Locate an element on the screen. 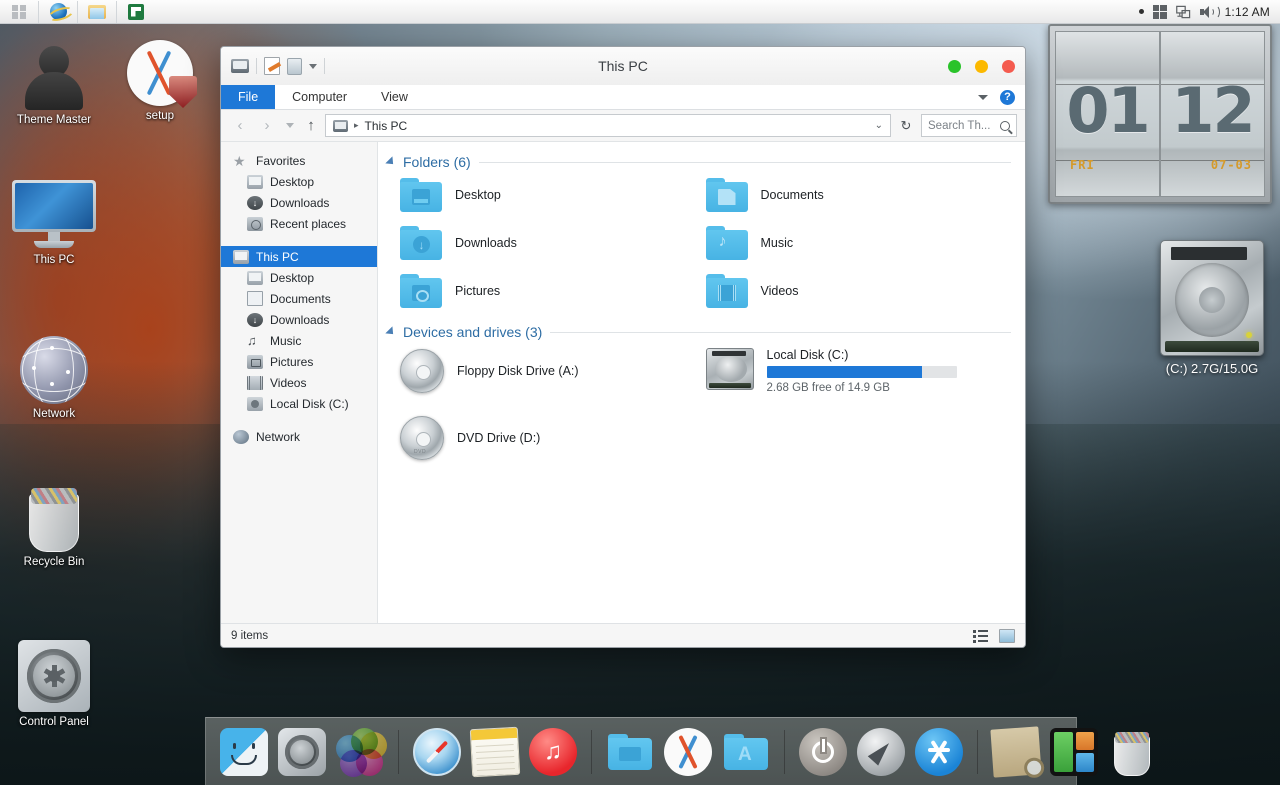 This screenshot has height=785, width=1280. dock-item-mission-control is located at coordinates (1074, 751).